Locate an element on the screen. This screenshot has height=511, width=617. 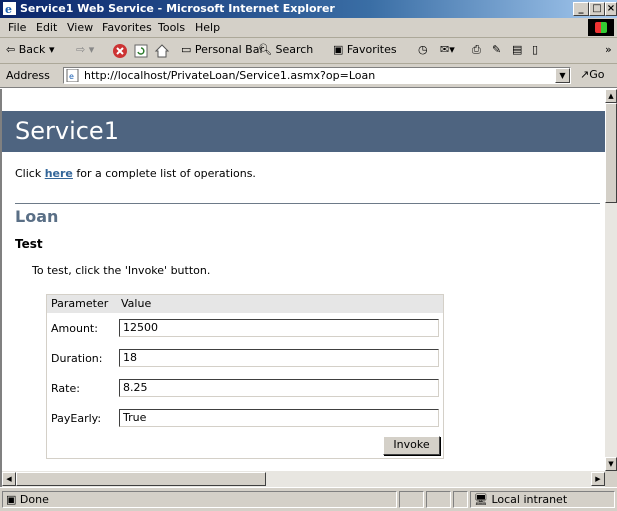
invoke-button: Invoke is located at coordinates (411, 445).